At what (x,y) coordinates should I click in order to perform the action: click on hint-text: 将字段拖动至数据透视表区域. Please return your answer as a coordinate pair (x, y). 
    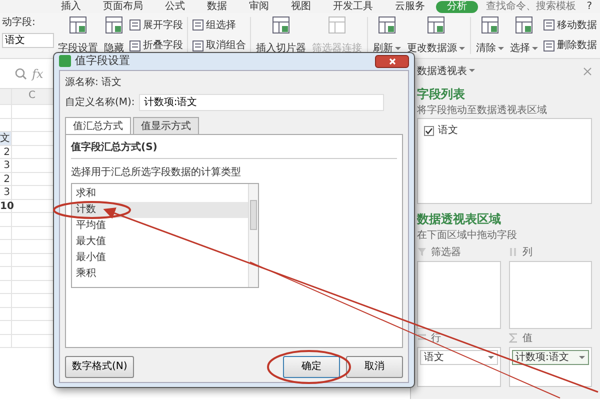
    Looking at the image, I should click on (482, 111).